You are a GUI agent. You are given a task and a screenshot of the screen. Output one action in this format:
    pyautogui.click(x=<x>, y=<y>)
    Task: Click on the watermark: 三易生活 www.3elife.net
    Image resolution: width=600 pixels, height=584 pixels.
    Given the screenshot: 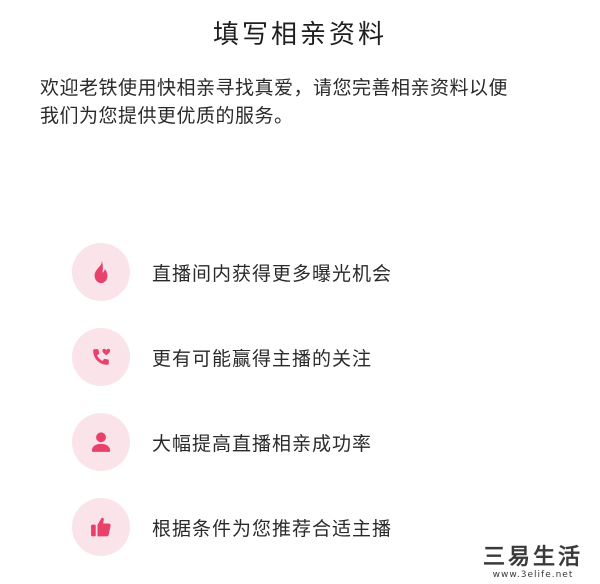 What is the action you would take?
    pyautogui.click(x=533, y=563)
    